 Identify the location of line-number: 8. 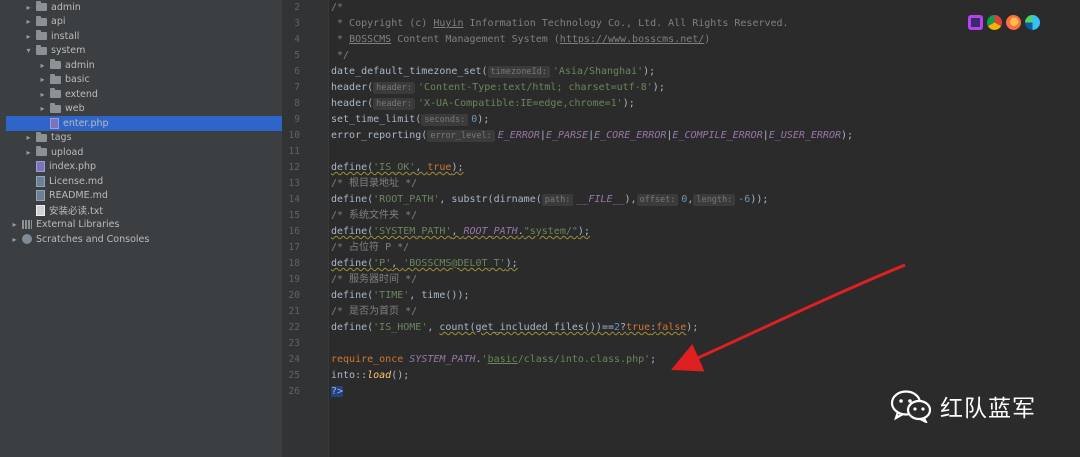
(297, 103).